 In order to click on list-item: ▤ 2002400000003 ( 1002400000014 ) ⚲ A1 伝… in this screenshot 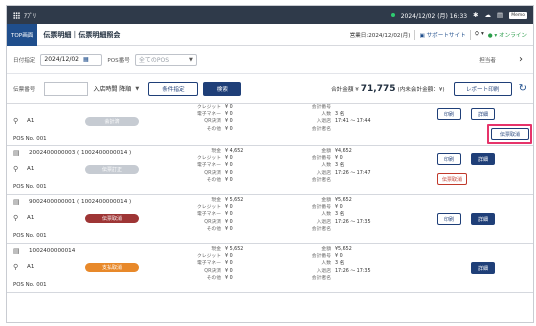, I will do `click(270, 170)`.